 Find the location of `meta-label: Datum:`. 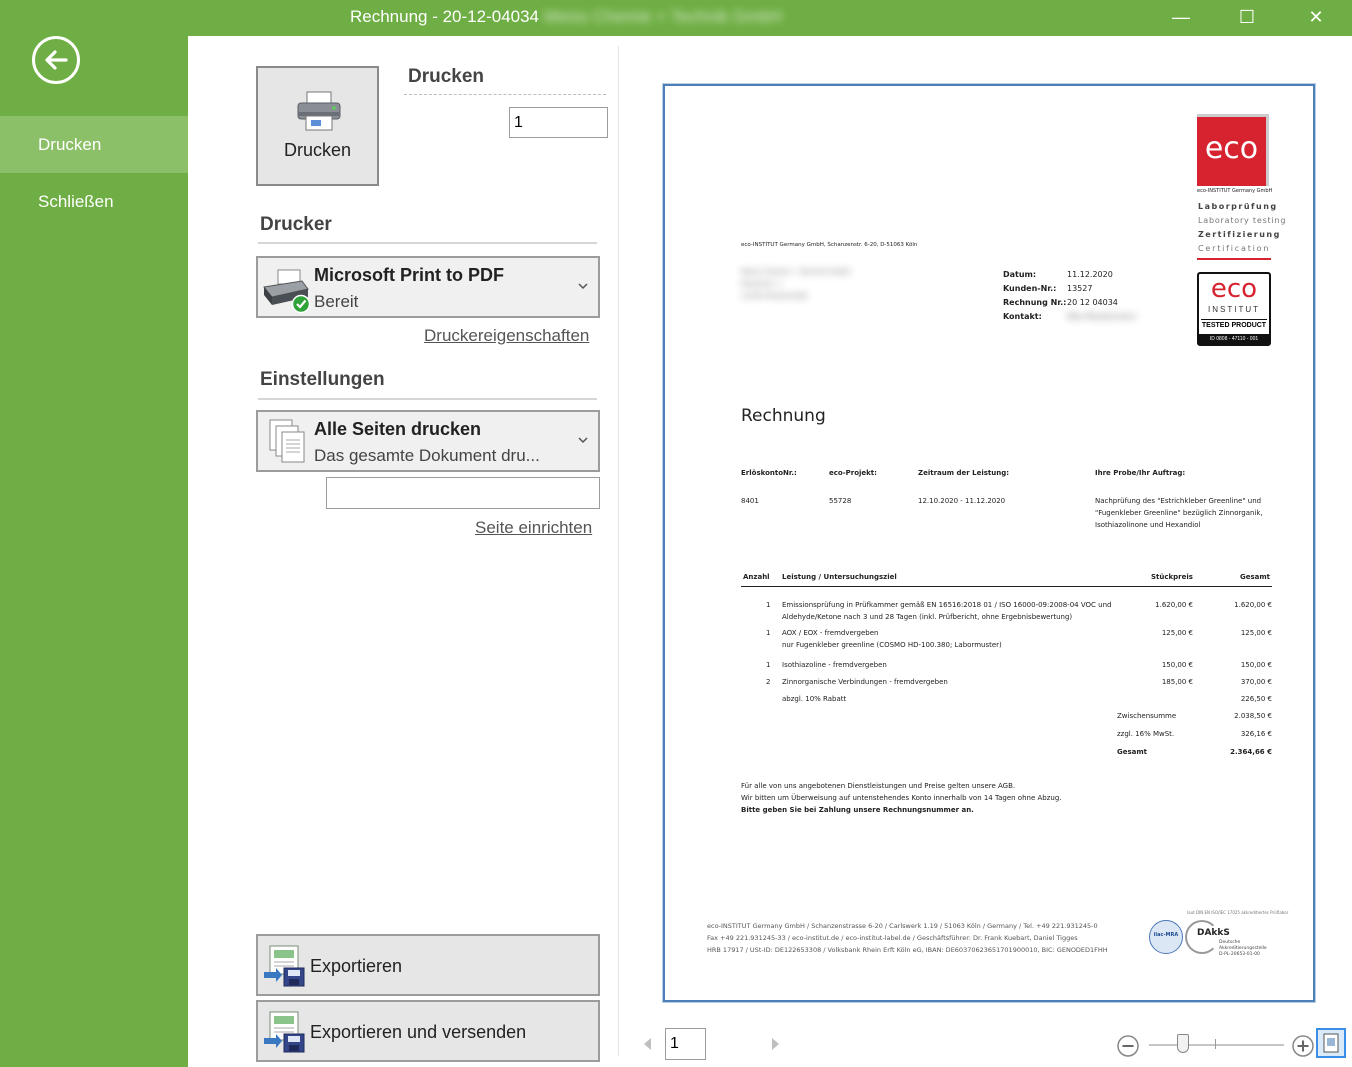

meta-label: Datum: is located at coordinates (1020, 274).